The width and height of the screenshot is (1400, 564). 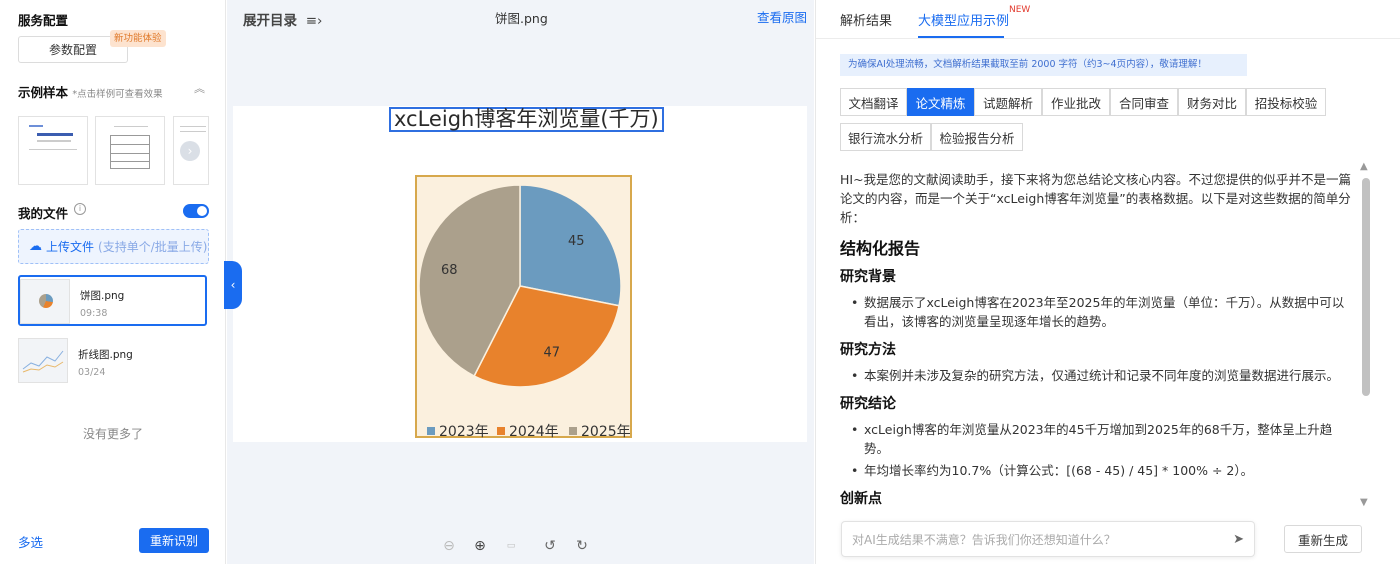 What do you see at coordinates (526, 119) in the screenshot?
I see `chart-title: xcLeigh博客年浏览量(千万)` at bounding box center [526, 119].